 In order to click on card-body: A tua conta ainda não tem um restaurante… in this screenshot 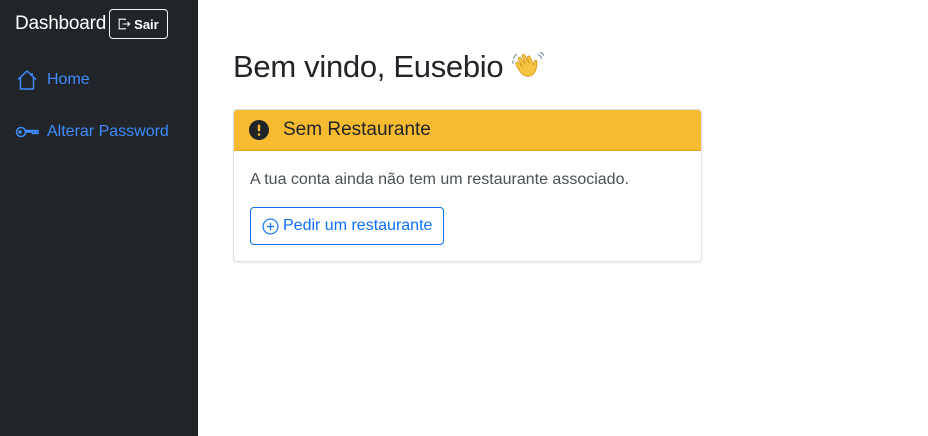, I will do `click(467, 206)`.